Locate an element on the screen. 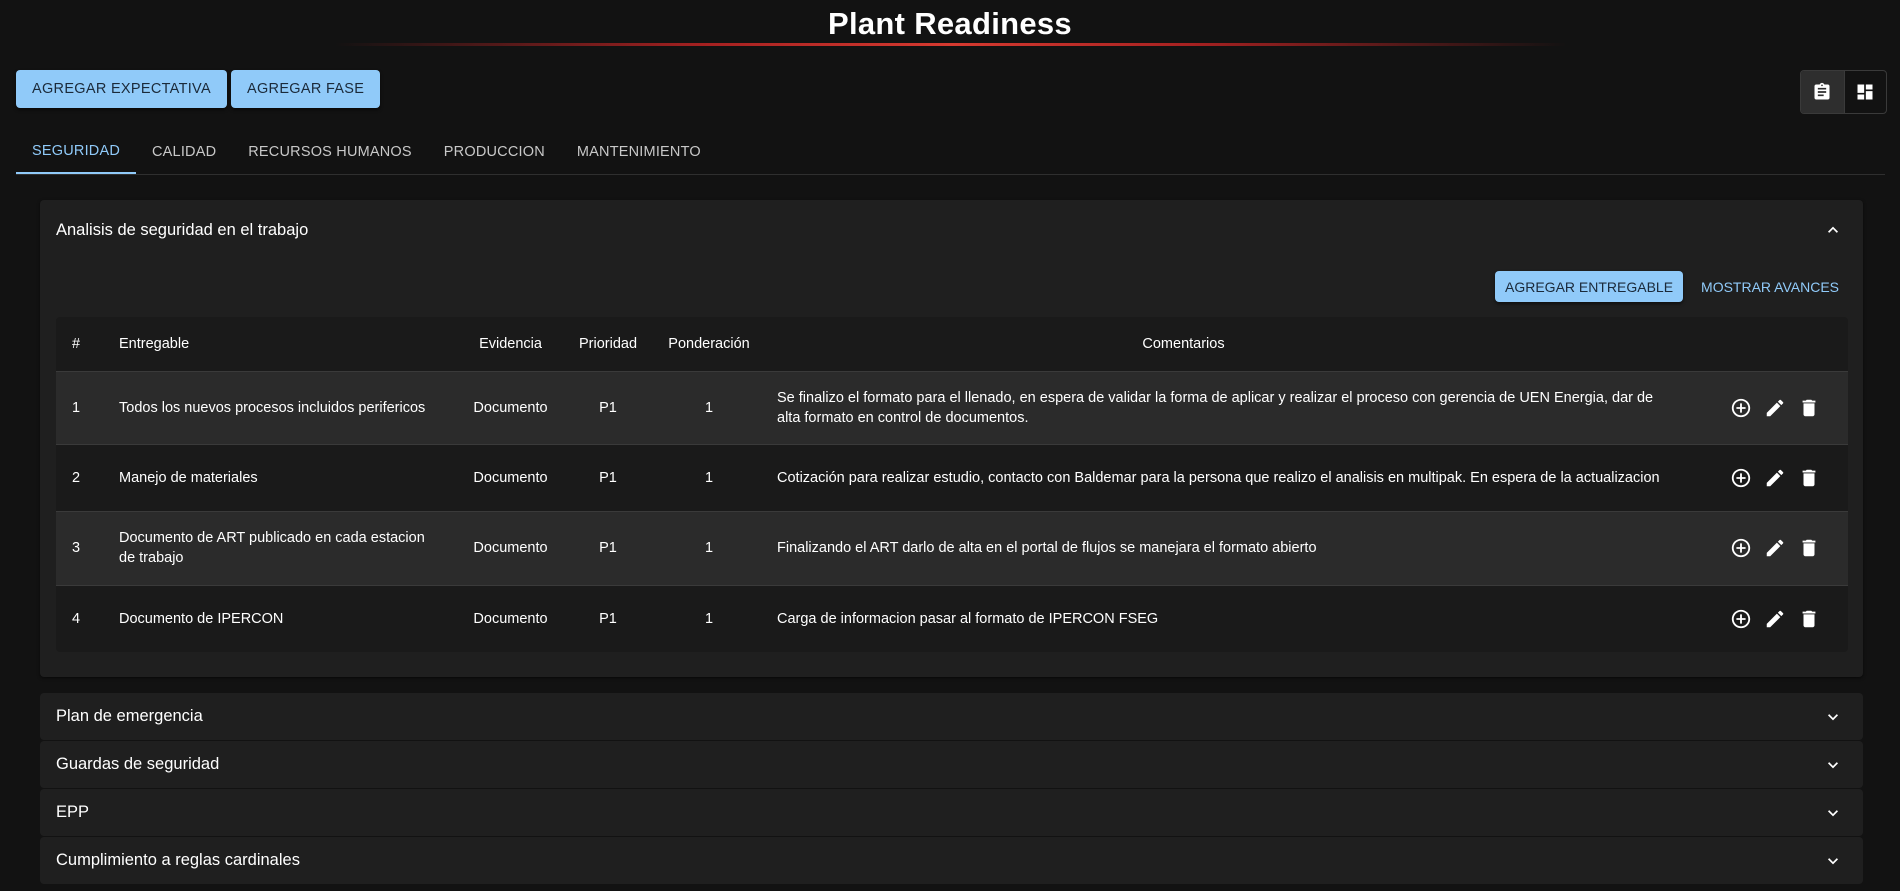  deliverable-actions: AGREGAR ENTREGABLE MOSTRAR AVANCES is located at coordinates (1669, 286).